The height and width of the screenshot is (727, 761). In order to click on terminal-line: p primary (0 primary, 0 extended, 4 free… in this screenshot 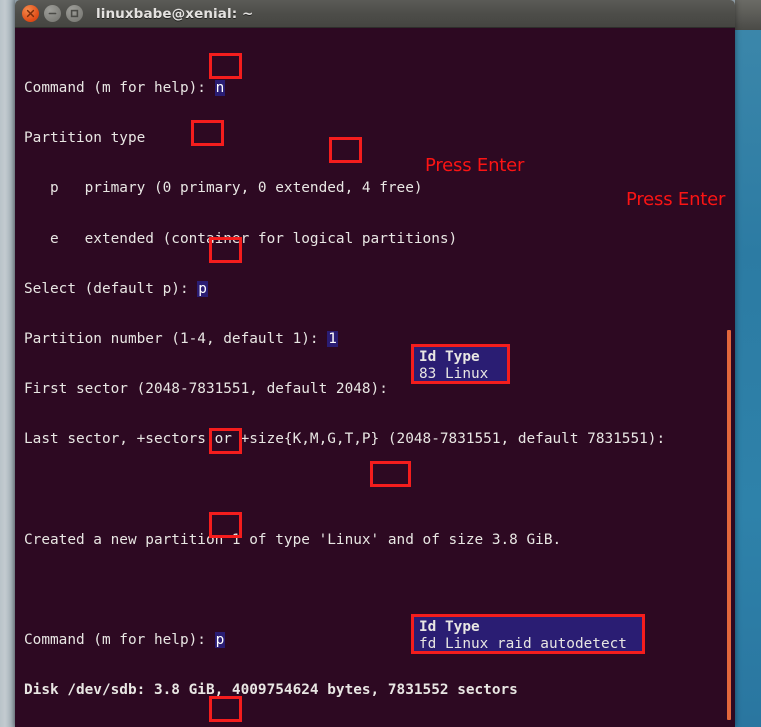, I will do `click(373, 188)`.